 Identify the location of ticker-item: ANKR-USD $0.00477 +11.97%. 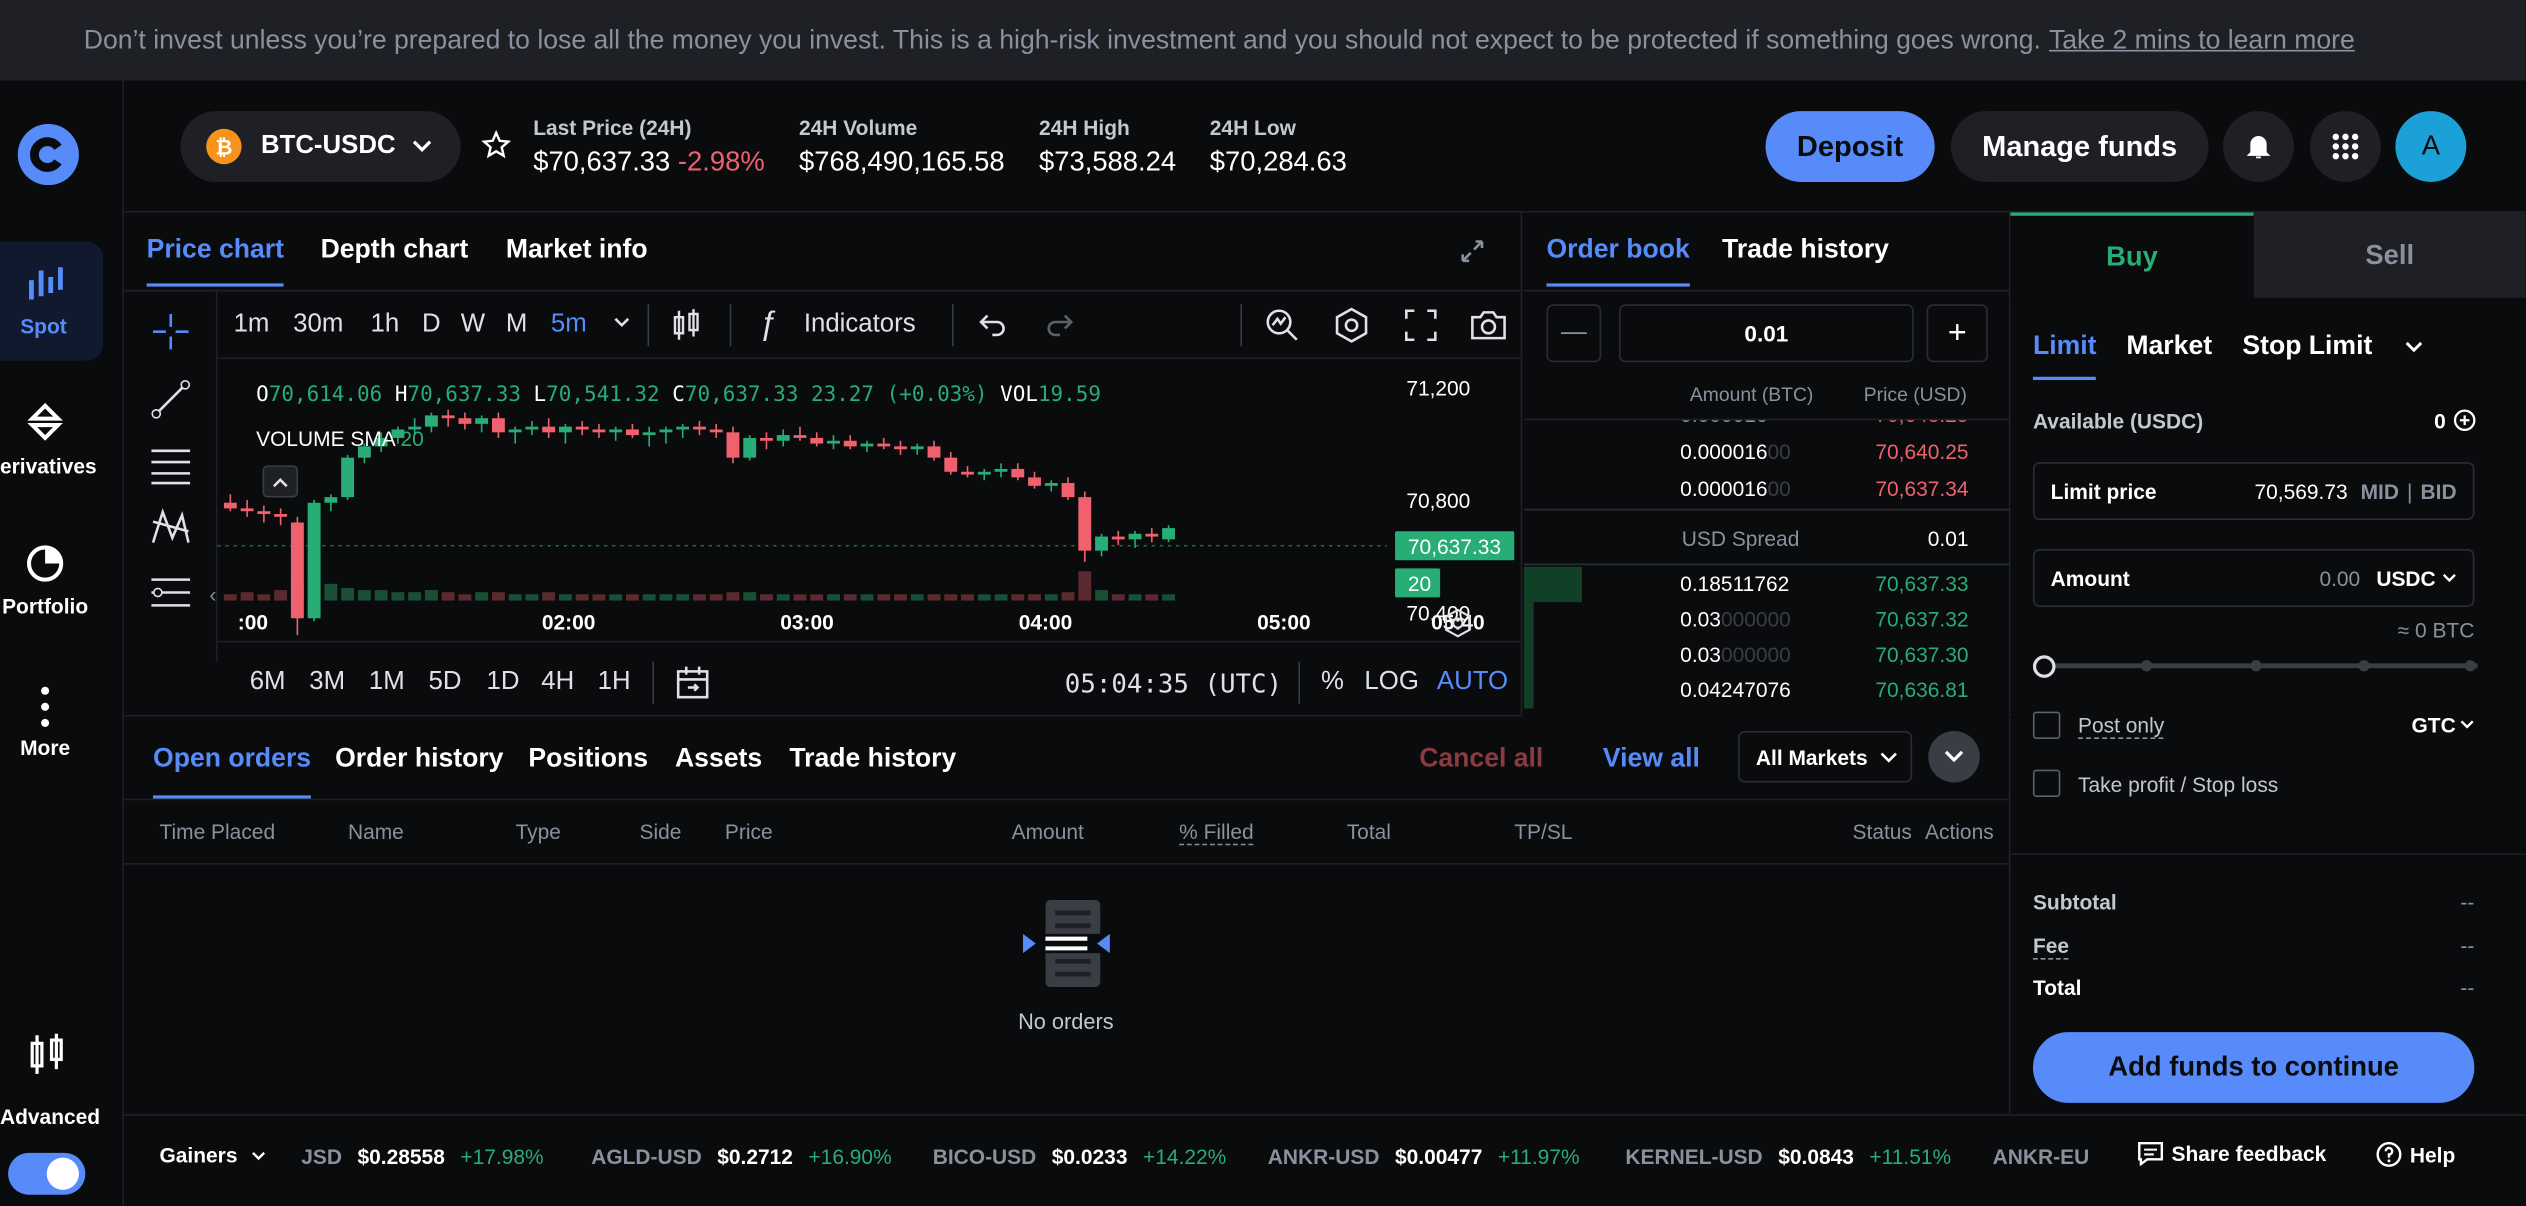
(1424, 1157).